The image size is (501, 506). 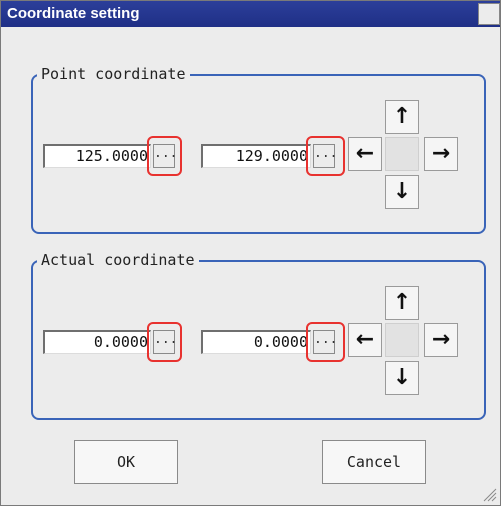 I want to click on point-right-arrow-button: →, so click(x=441, y=154).